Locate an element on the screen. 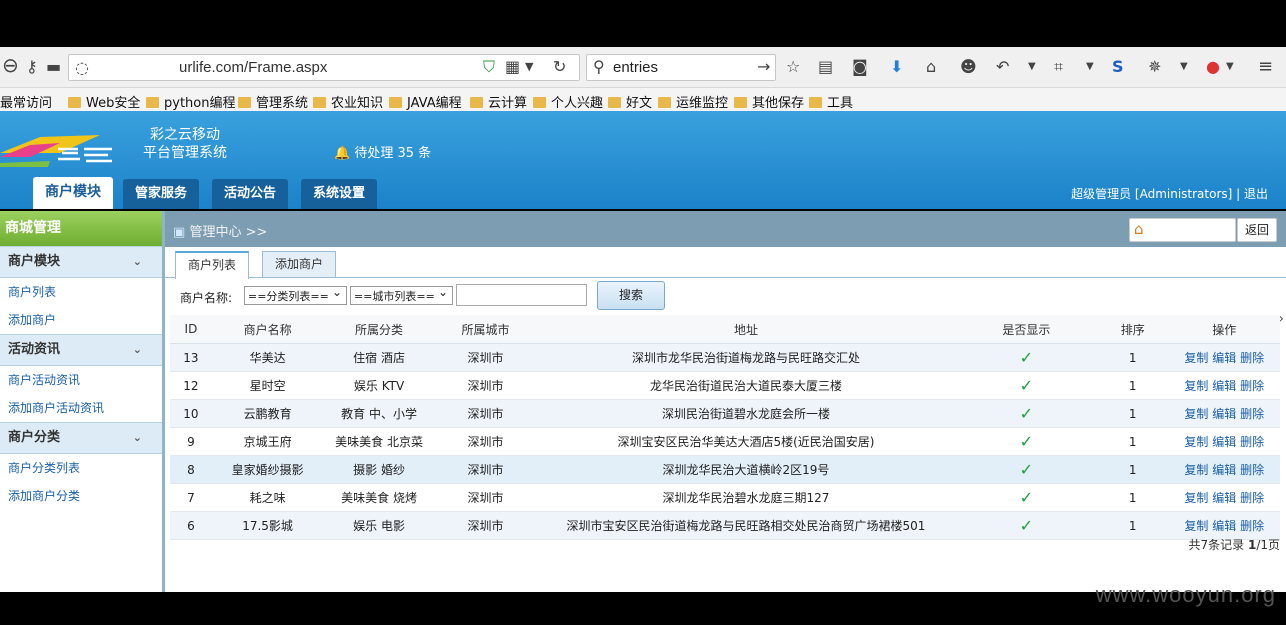 The width and height of the screenshot is (1286, 625). bookmark-item: 农业知识 is located at coordinates (348, 101).